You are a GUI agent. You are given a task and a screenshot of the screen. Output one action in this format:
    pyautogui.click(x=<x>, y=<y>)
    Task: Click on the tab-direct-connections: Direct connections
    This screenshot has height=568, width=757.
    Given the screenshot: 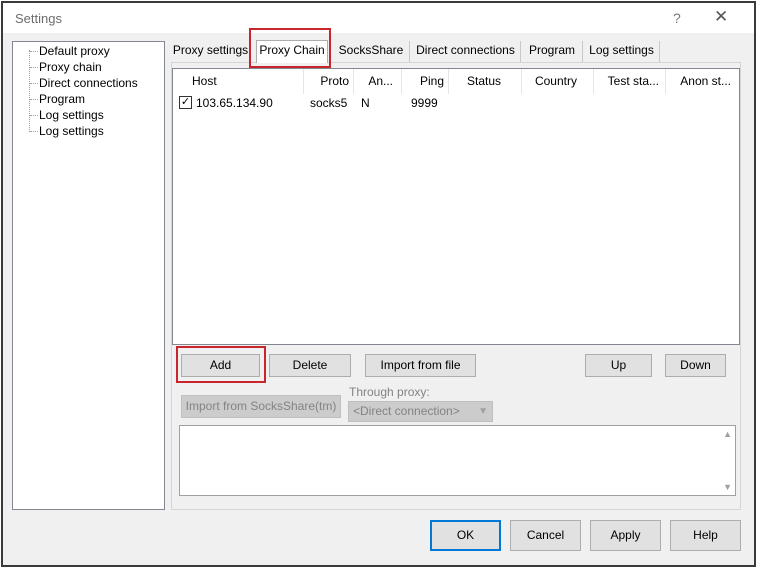 What is the action you would take?
    pyautogui.click(x=466, y=51)
    